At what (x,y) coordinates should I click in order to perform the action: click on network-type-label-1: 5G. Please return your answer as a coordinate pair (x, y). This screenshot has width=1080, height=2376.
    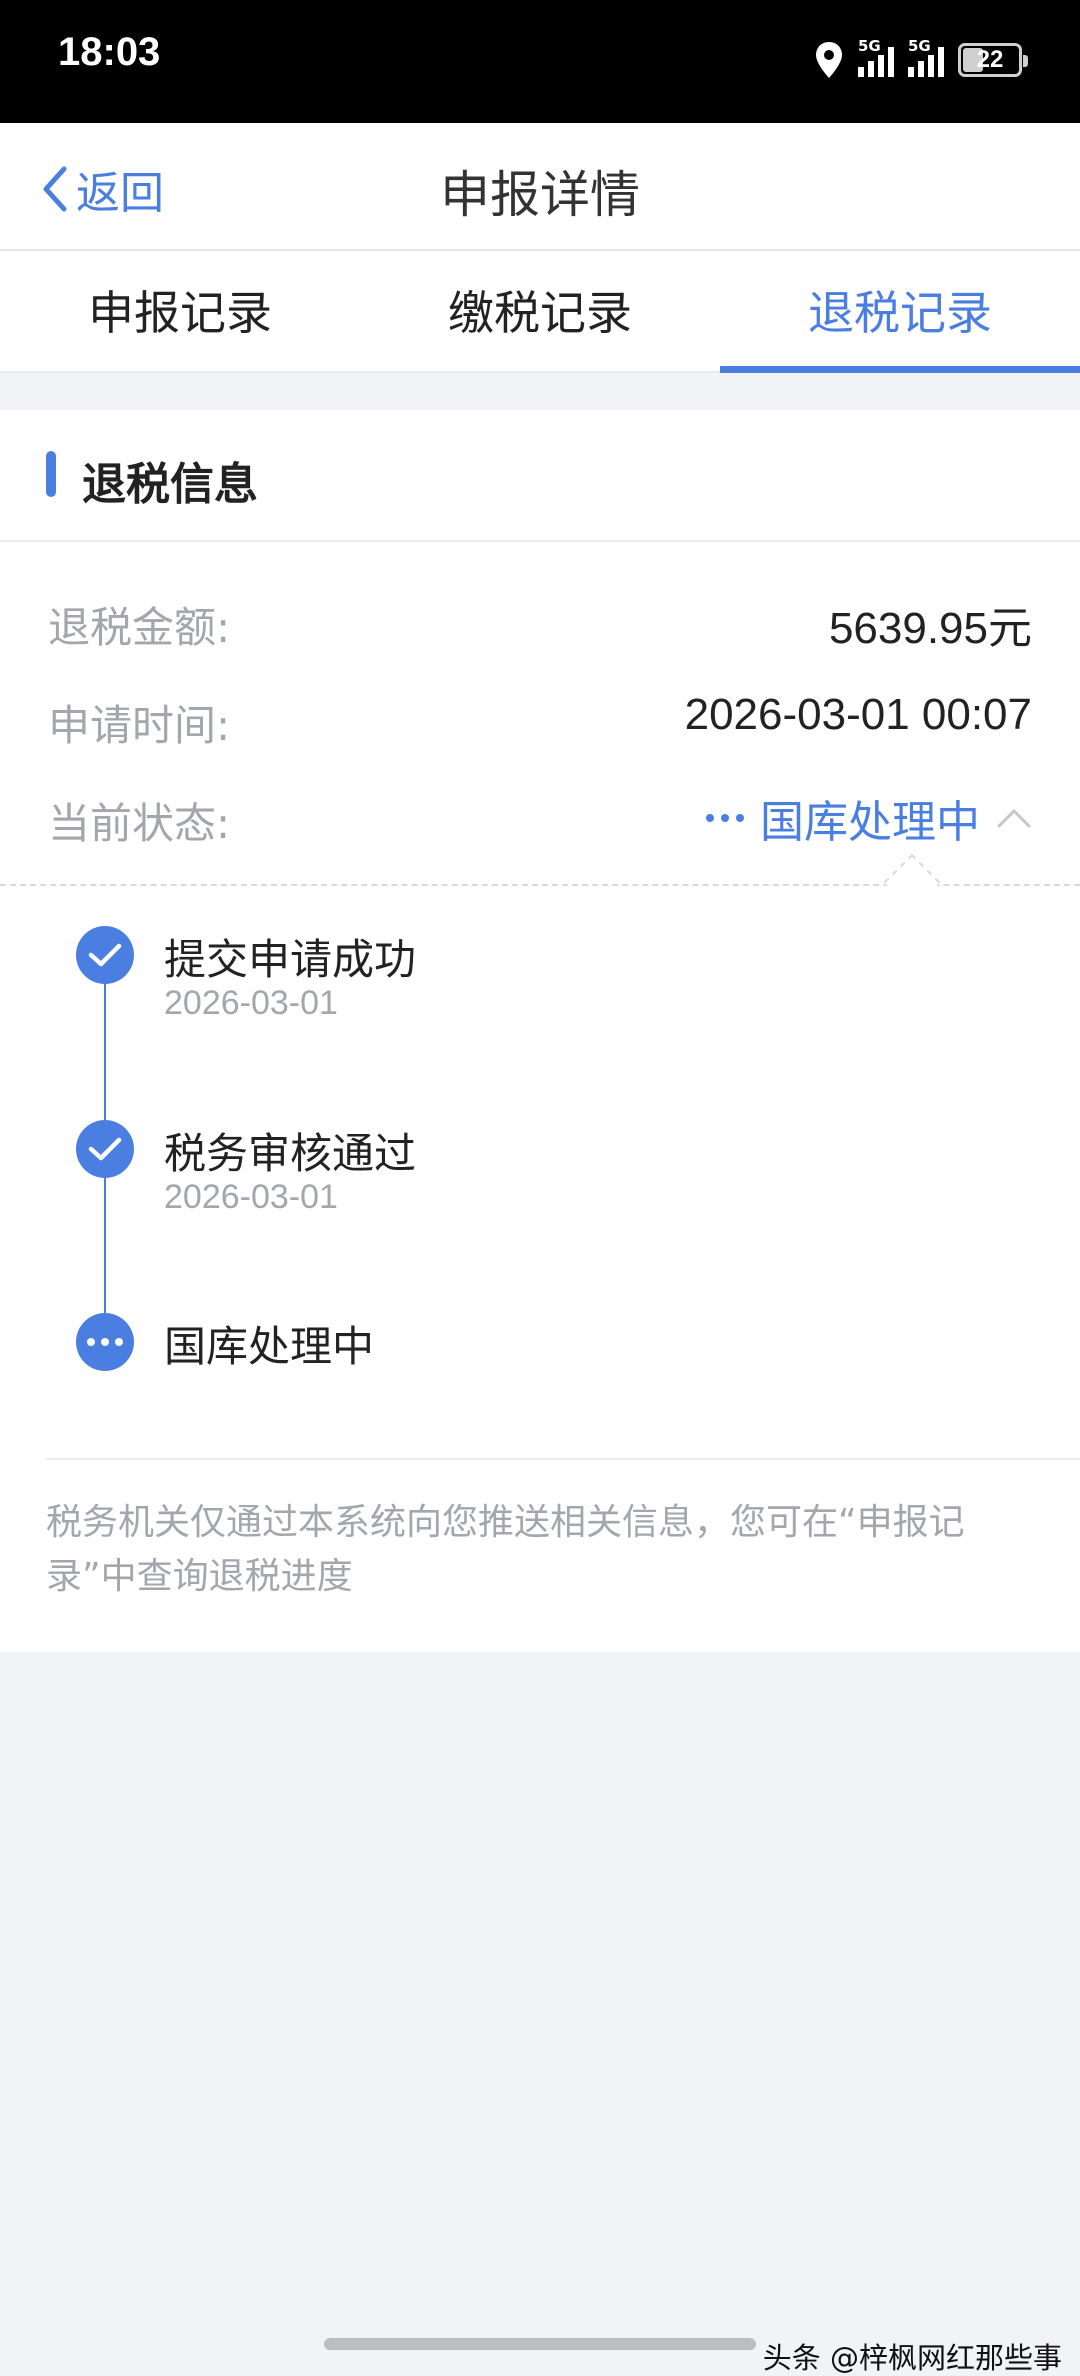
    Looking at the image, I should click on (869, 46).